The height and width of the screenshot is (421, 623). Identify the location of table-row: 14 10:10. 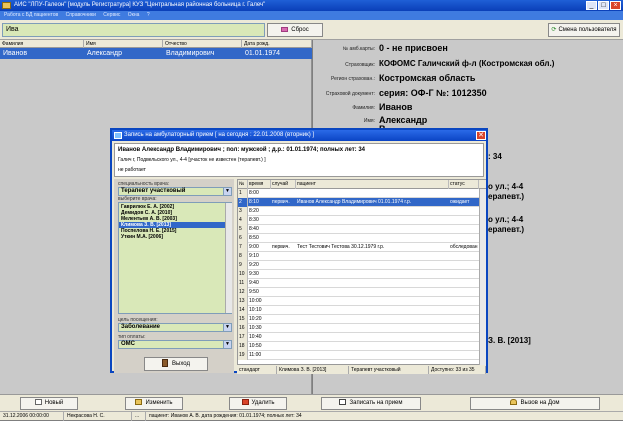
(358, 310).